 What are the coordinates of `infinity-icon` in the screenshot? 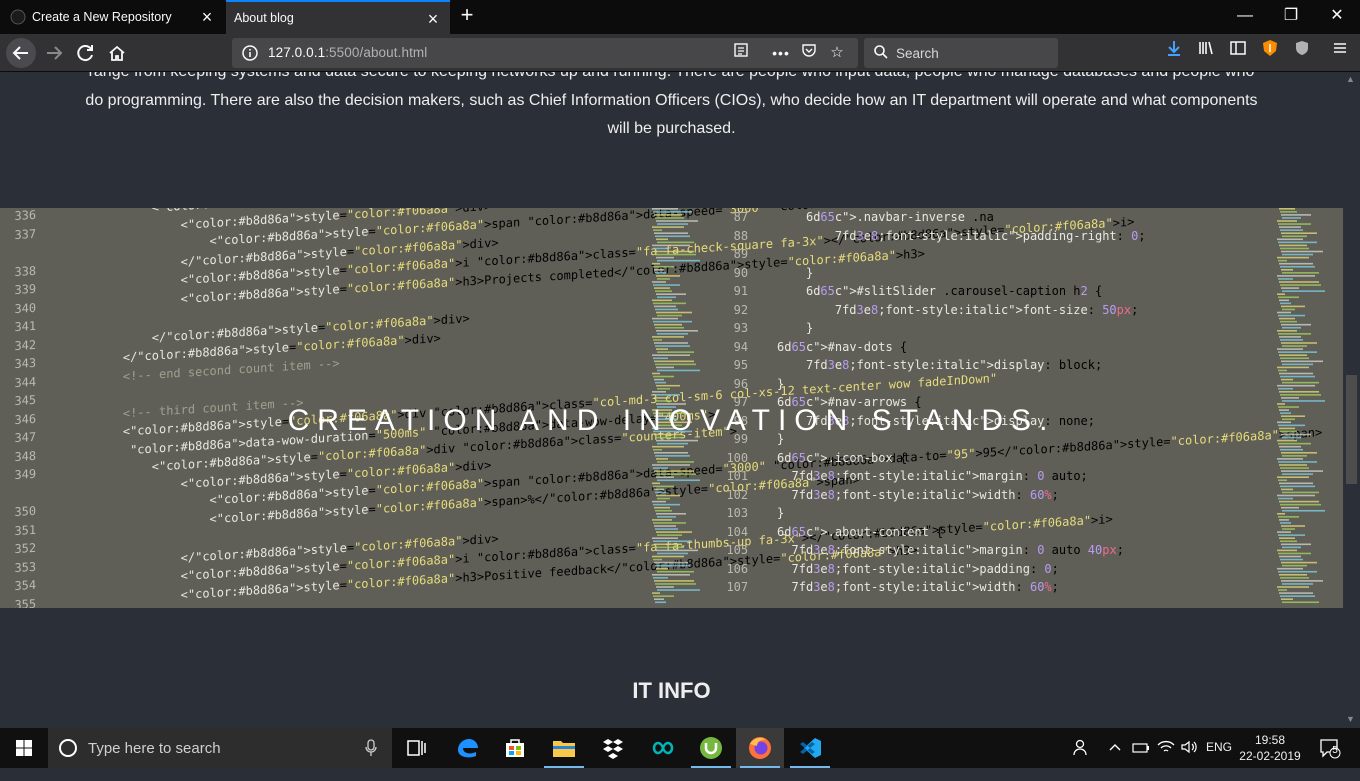 It's located at (663, 748).